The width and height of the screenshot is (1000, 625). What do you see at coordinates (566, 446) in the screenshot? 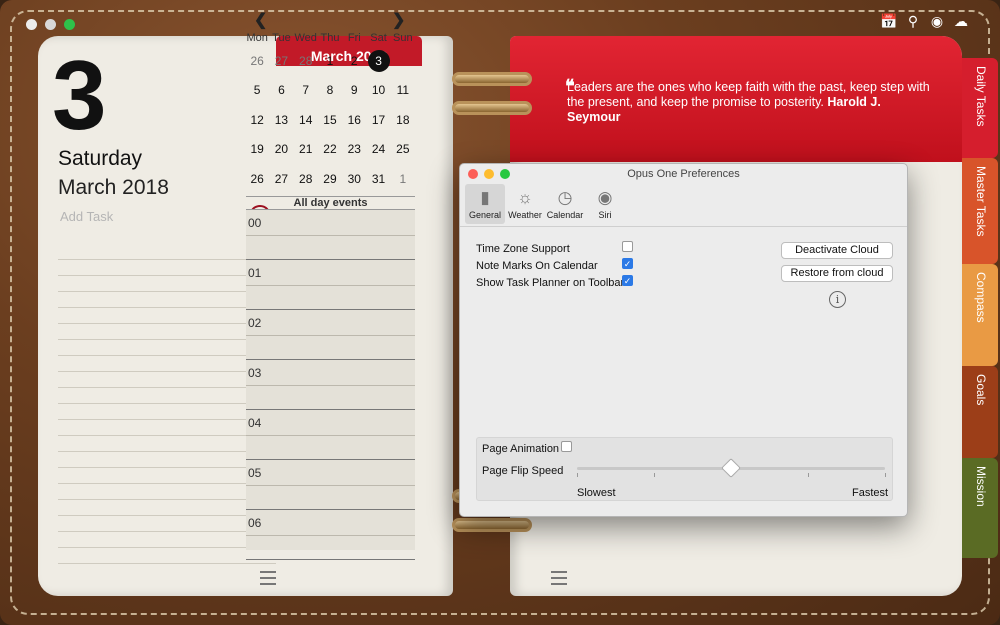
I see `page-animation-checkbox` at bounding box center [566, 446].